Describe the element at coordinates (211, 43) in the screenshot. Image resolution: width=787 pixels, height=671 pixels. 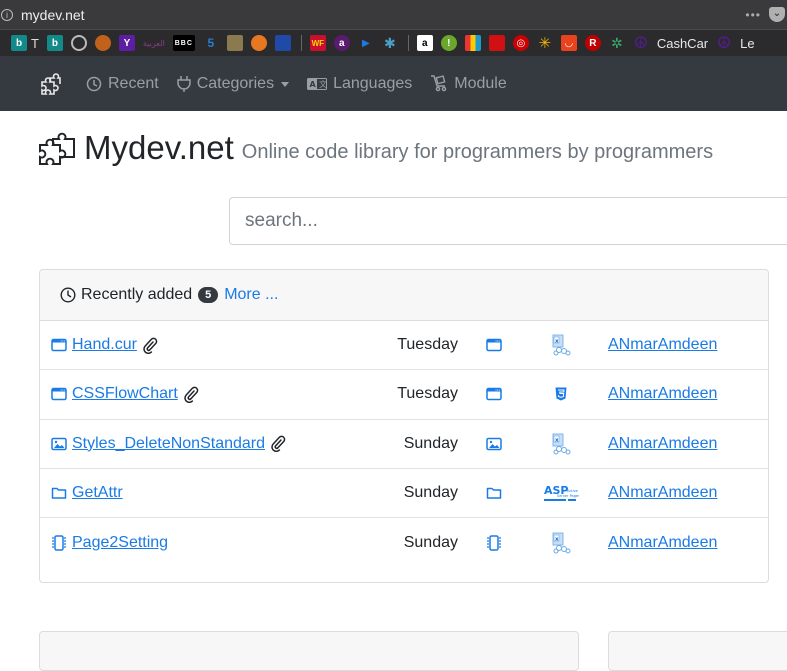
I see `bookmark-nbc5-icon: 5` at that location.